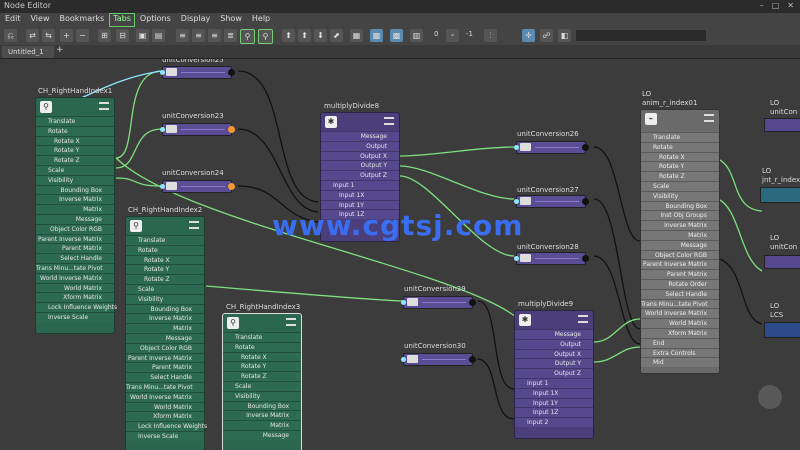  Describe the element at coordinates (13, 20) in the screenshot. I see `menu-edit: Edit` at that location.